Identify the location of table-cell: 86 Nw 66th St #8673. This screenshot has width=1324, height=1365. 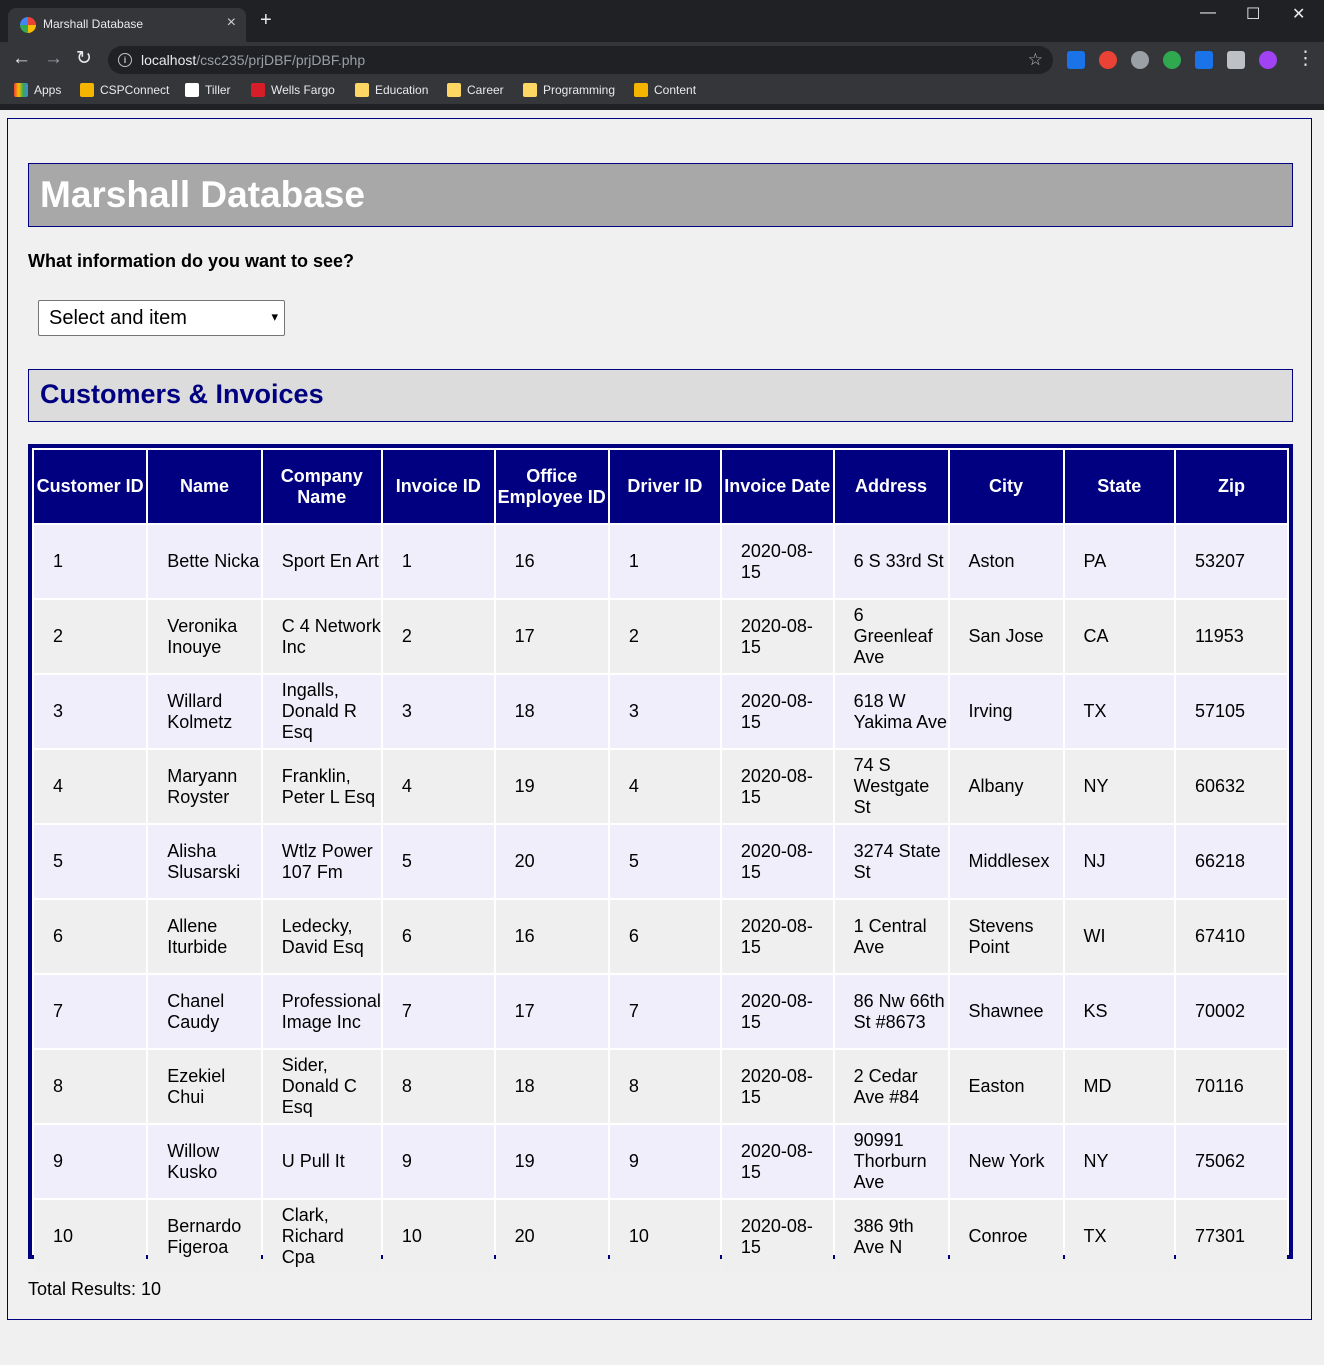
(891, 1011).